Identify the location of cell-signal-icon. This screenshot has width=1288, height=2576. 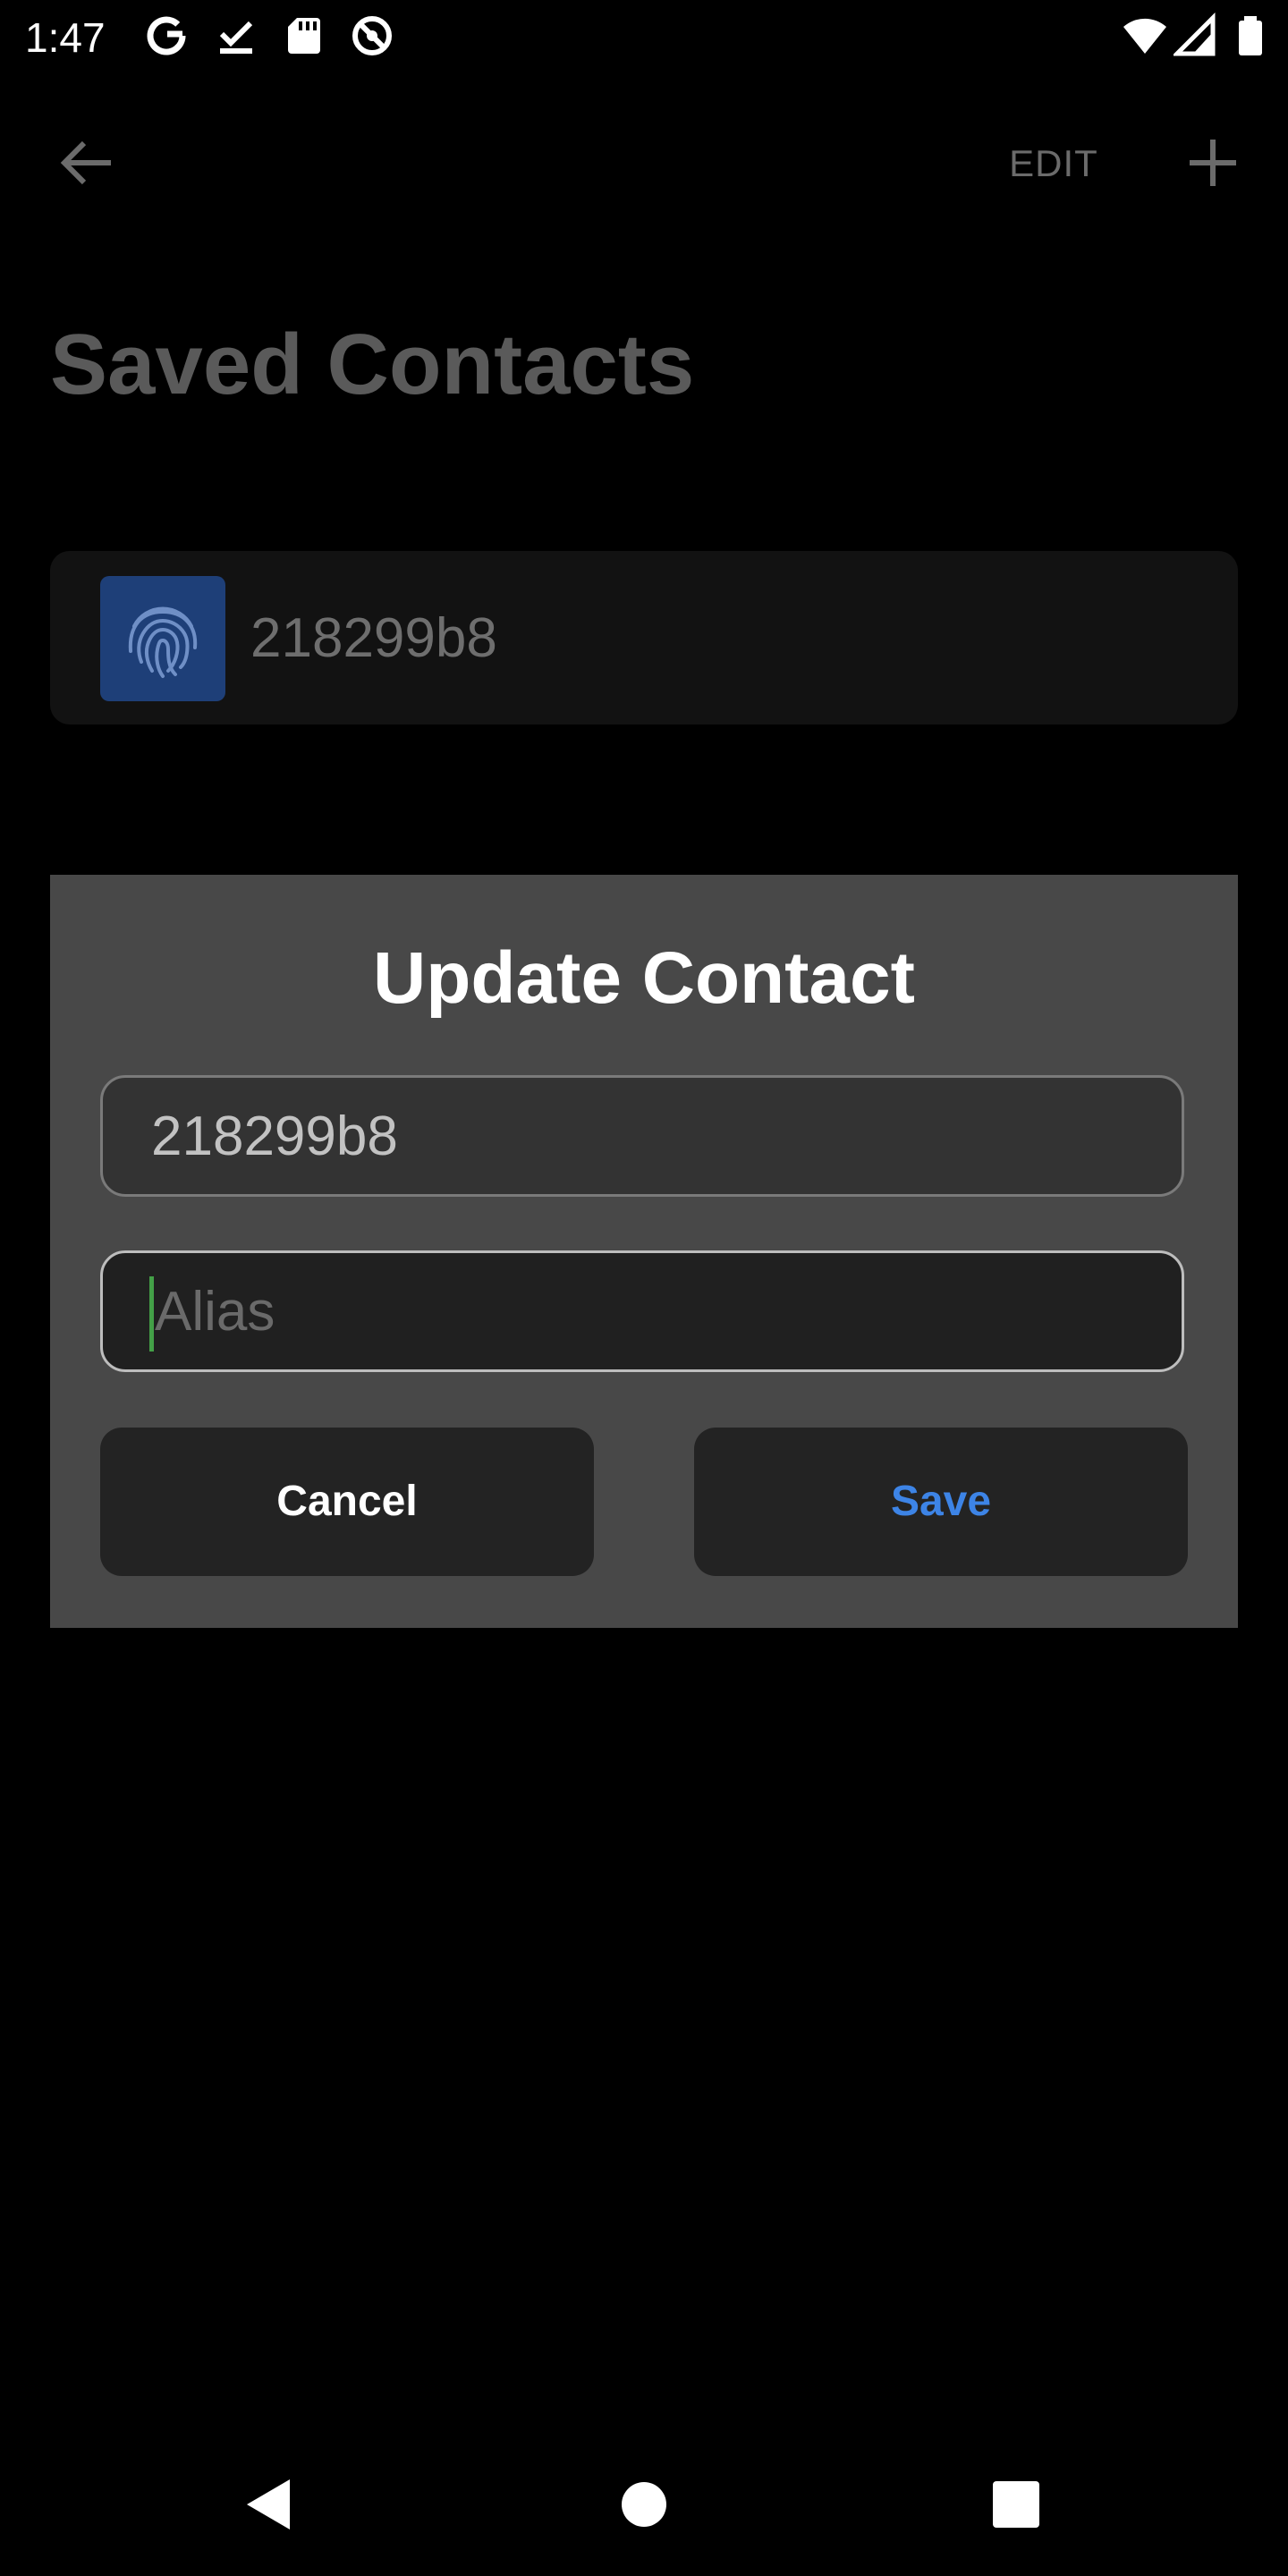
(1197, 36).